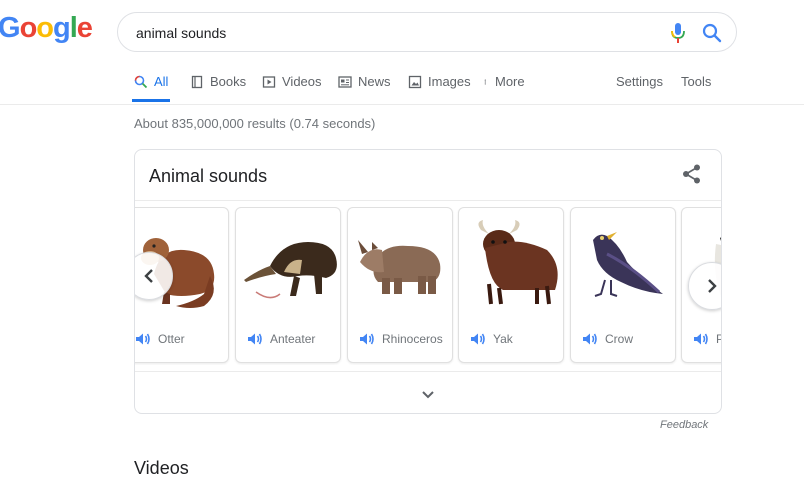 This screenshot has width=804, height=479. I want to click on feedback-link: Feedback, so click(684, 425).